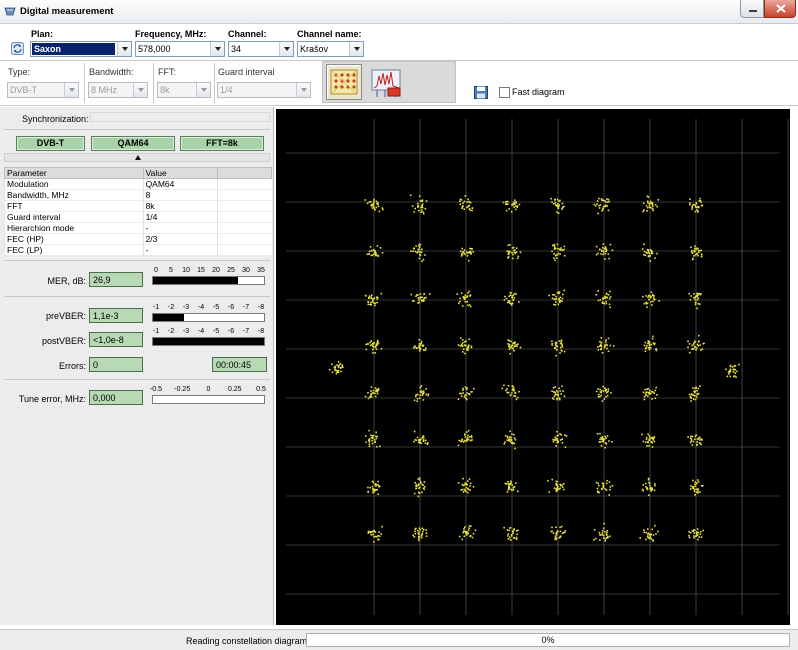  I want to click on mer-label: MER, dB:, so click(66, 281).